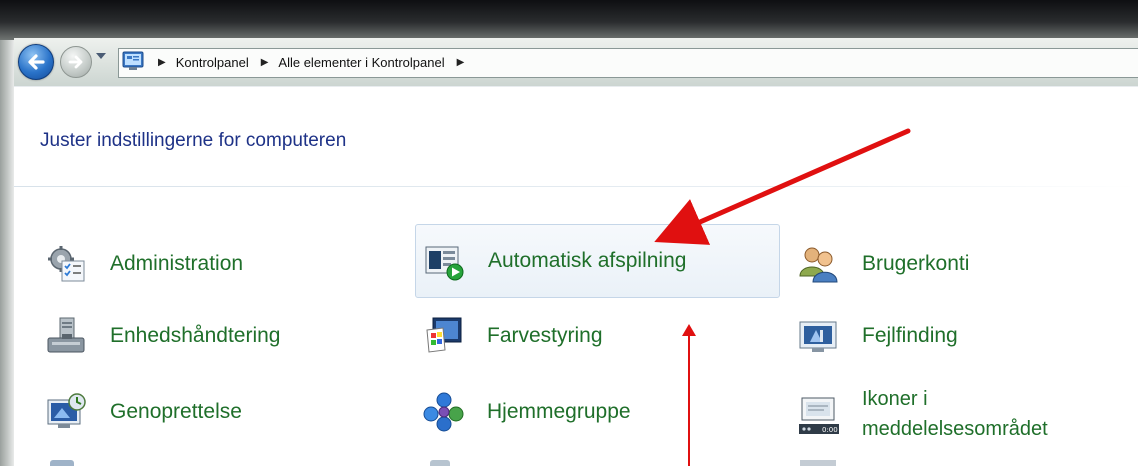 Image resolution: width=1138 pixels, height=466 pixels. Describe the element at coordinates (176, 412) in the screenshot. I see `item-label: Genoprettelse` at that location.